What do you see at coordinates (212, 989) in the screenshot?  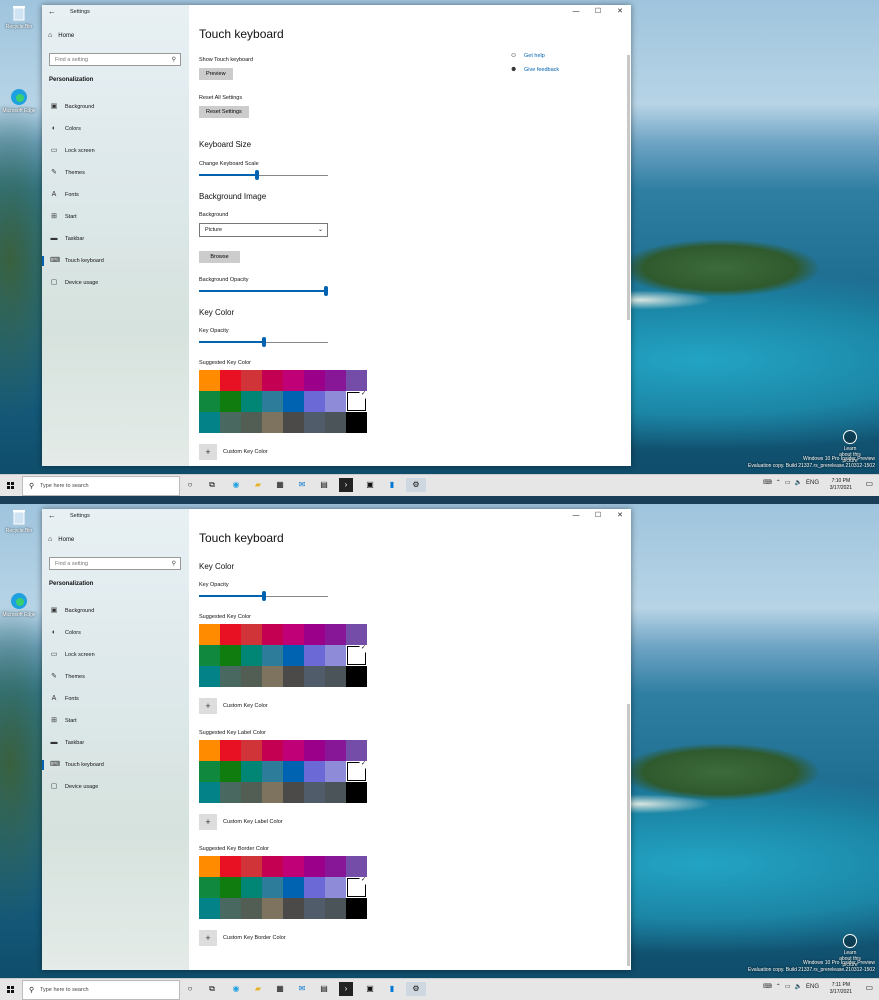 I see `task-view-icon: ⧉` at bounding box center [212, 989].